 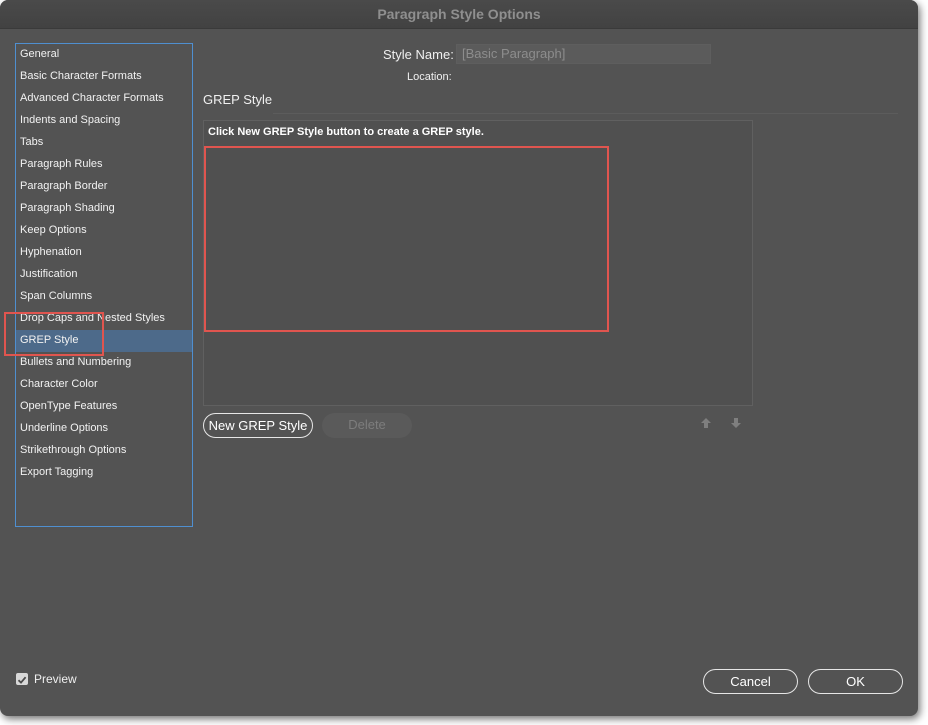 I want to click on new-grep-style-button: New GREP Style, so click(x=258, y=425).